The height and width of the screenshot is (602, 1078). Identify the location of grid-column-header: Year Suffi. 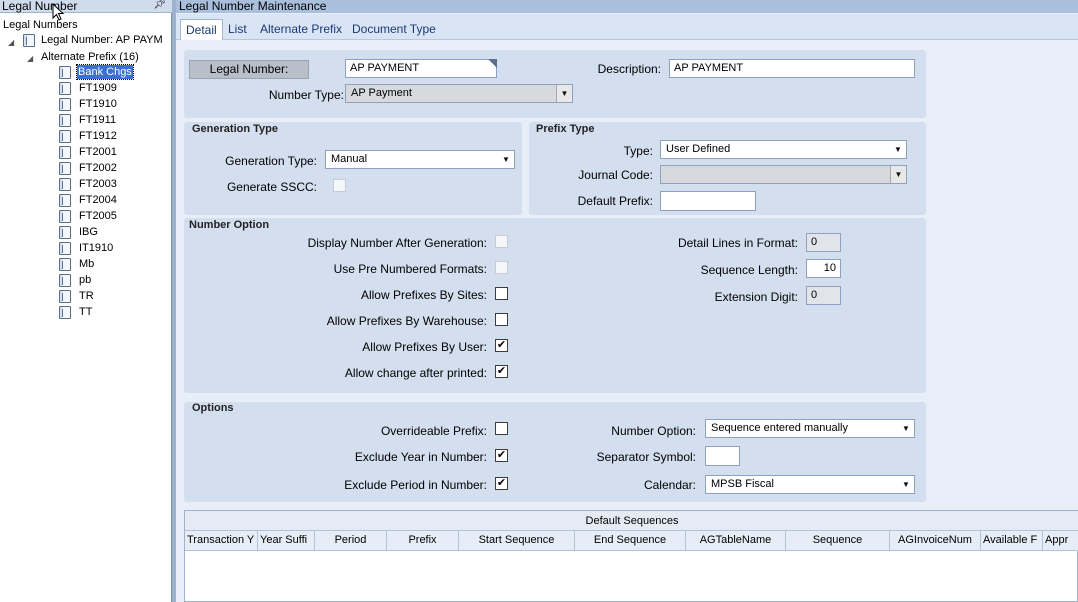
(286, 541).